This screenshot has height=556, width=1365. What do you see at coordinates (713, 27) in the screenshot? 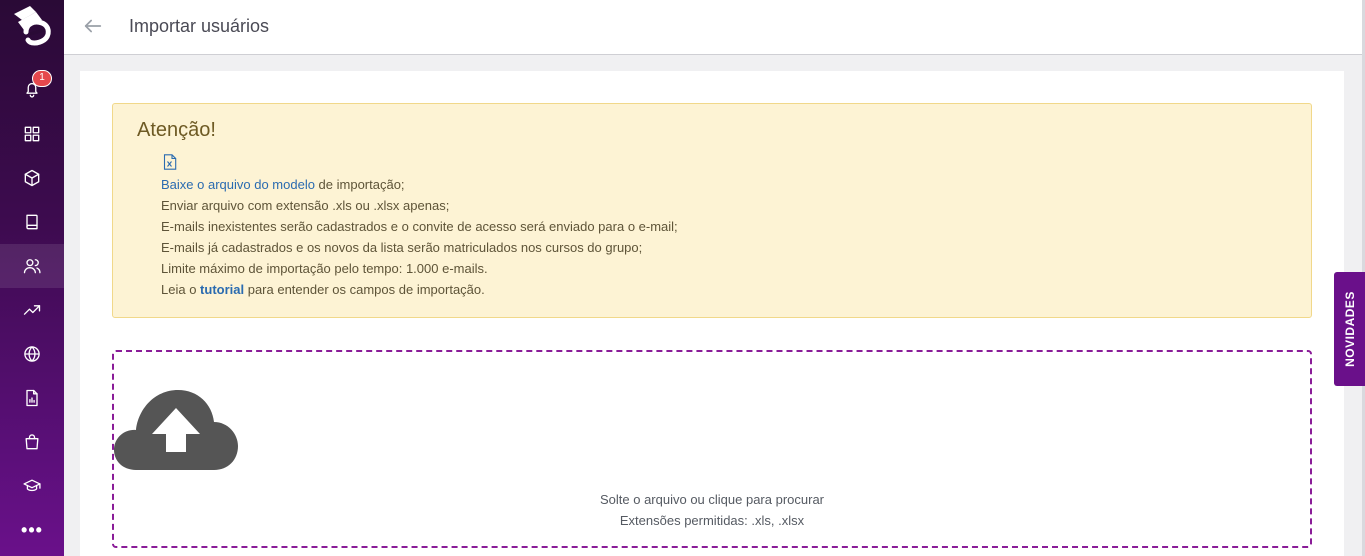
I see `page-header: Importar usuários` at bounding box center [713, 27].